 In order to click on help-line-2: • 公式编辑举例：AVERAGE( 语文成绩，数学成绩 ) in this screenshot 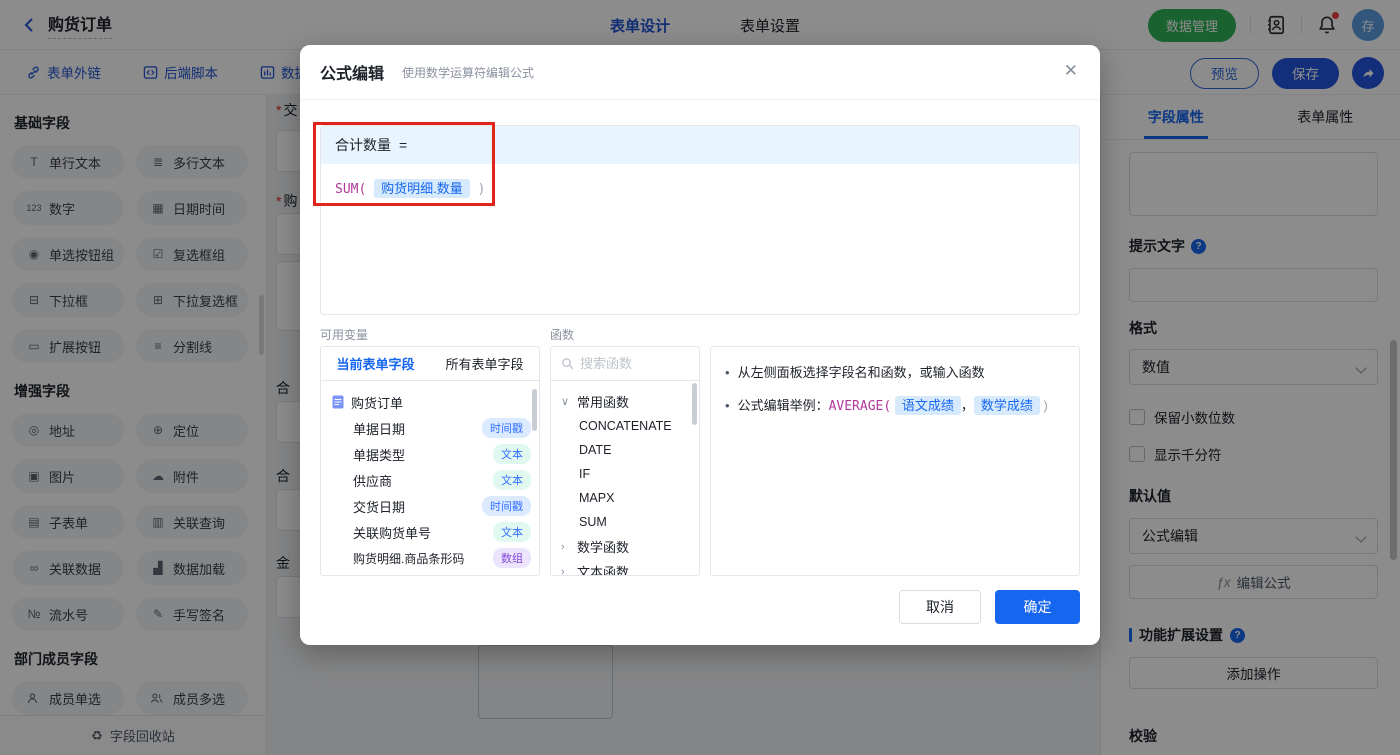, I will do `click(886, 405)`.